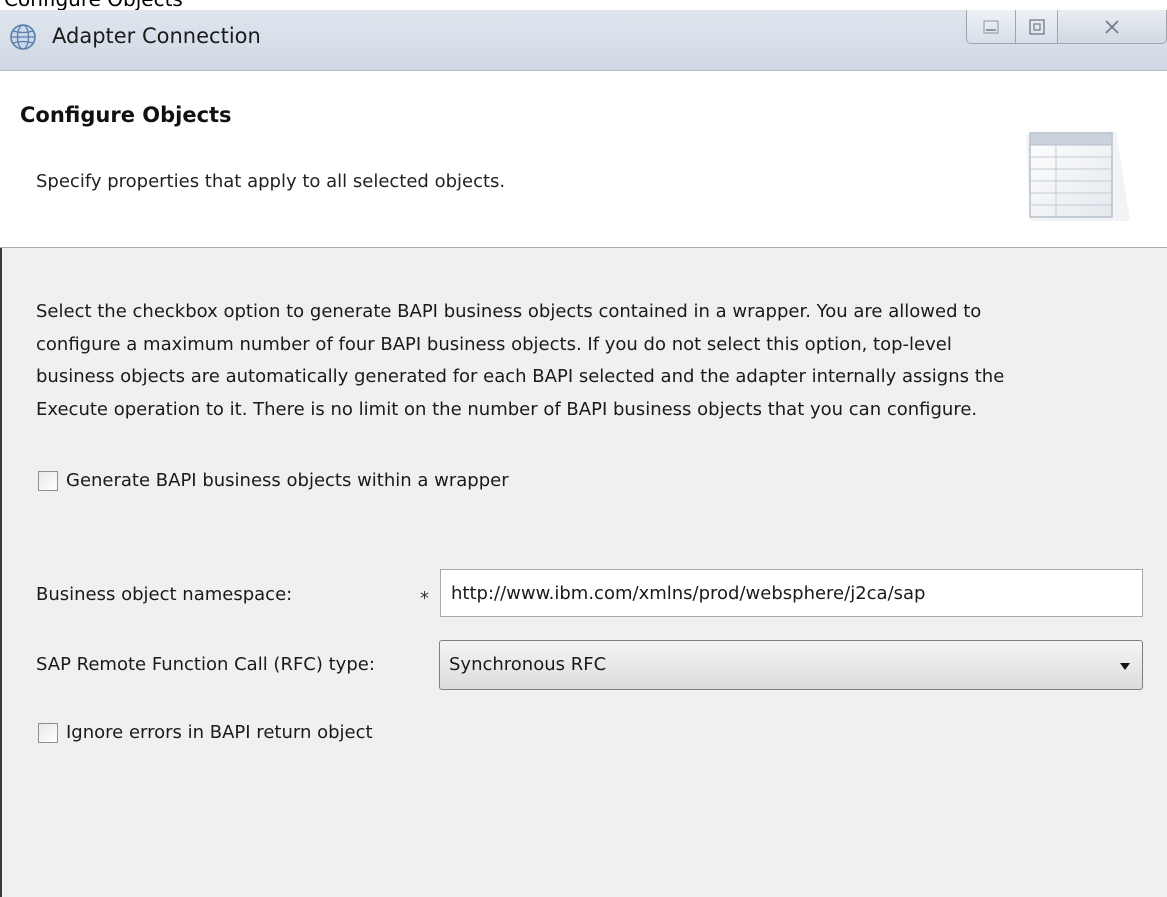 The width and height of the screenshot is (1167, 897). I want to click on close-button, so click(1112, 27).